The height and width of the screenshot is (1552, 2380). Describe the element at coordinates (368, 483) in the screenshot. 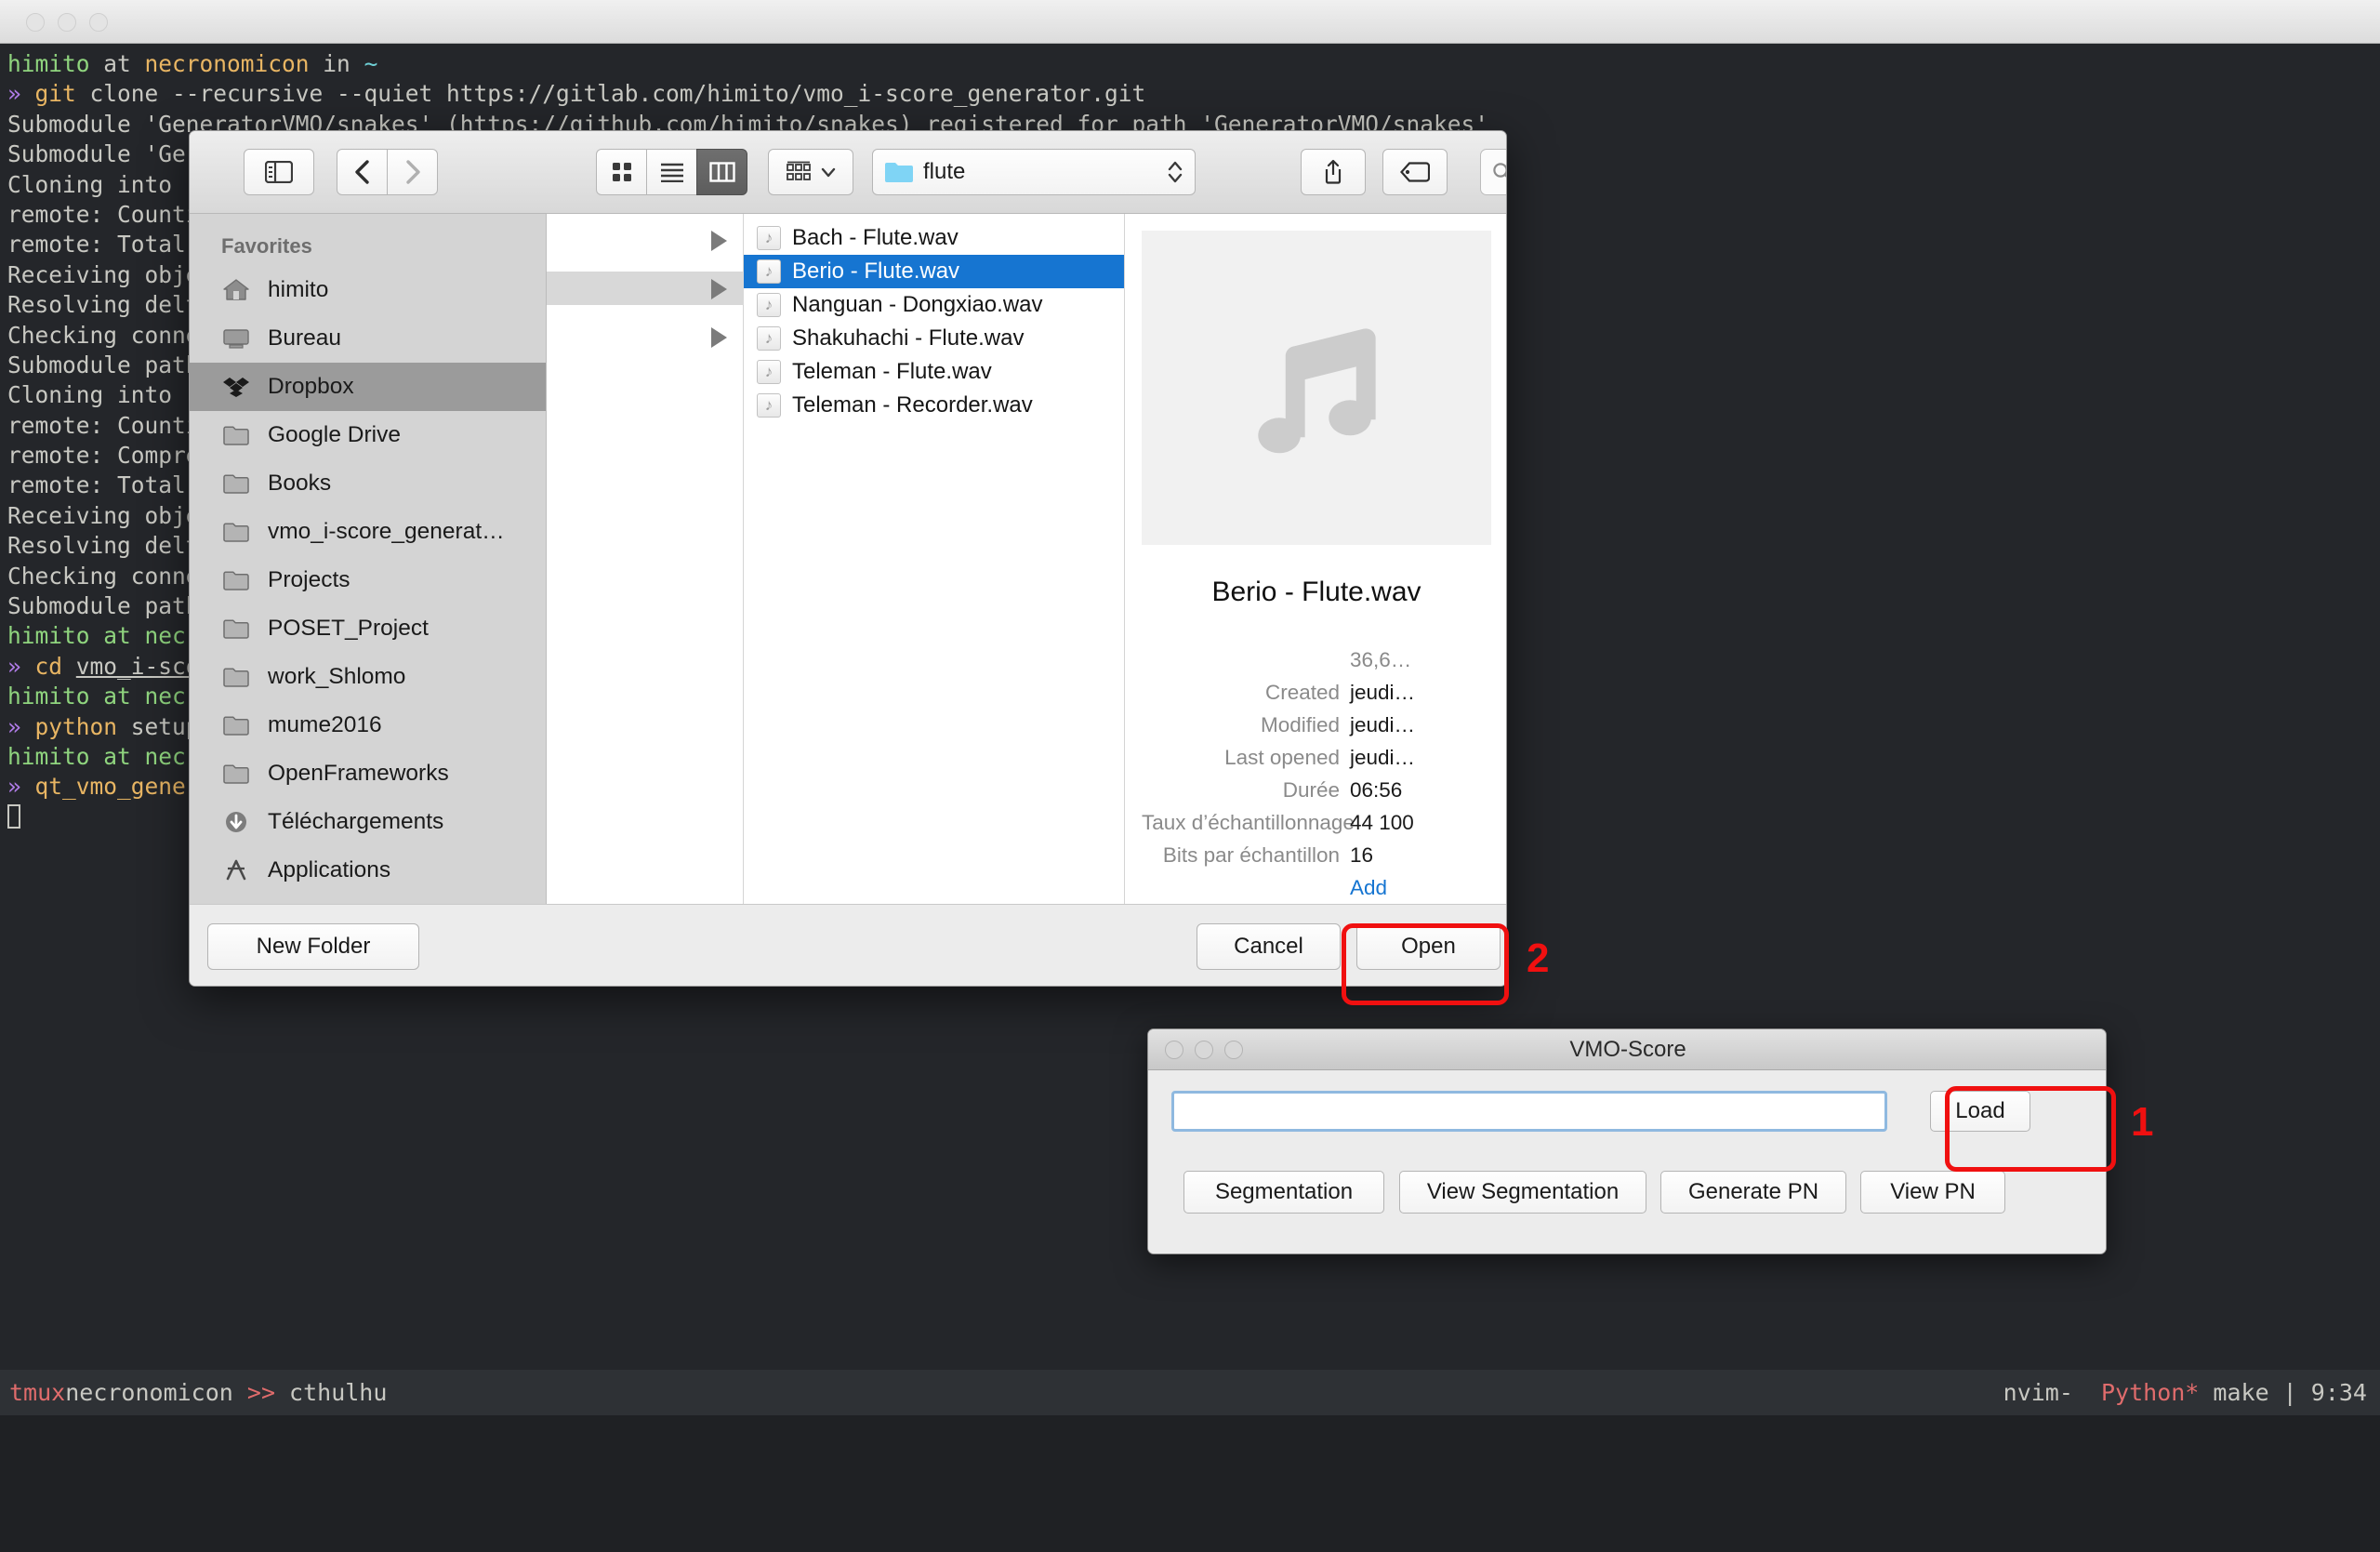

I see `sidebar-item-books: Books` at that location.